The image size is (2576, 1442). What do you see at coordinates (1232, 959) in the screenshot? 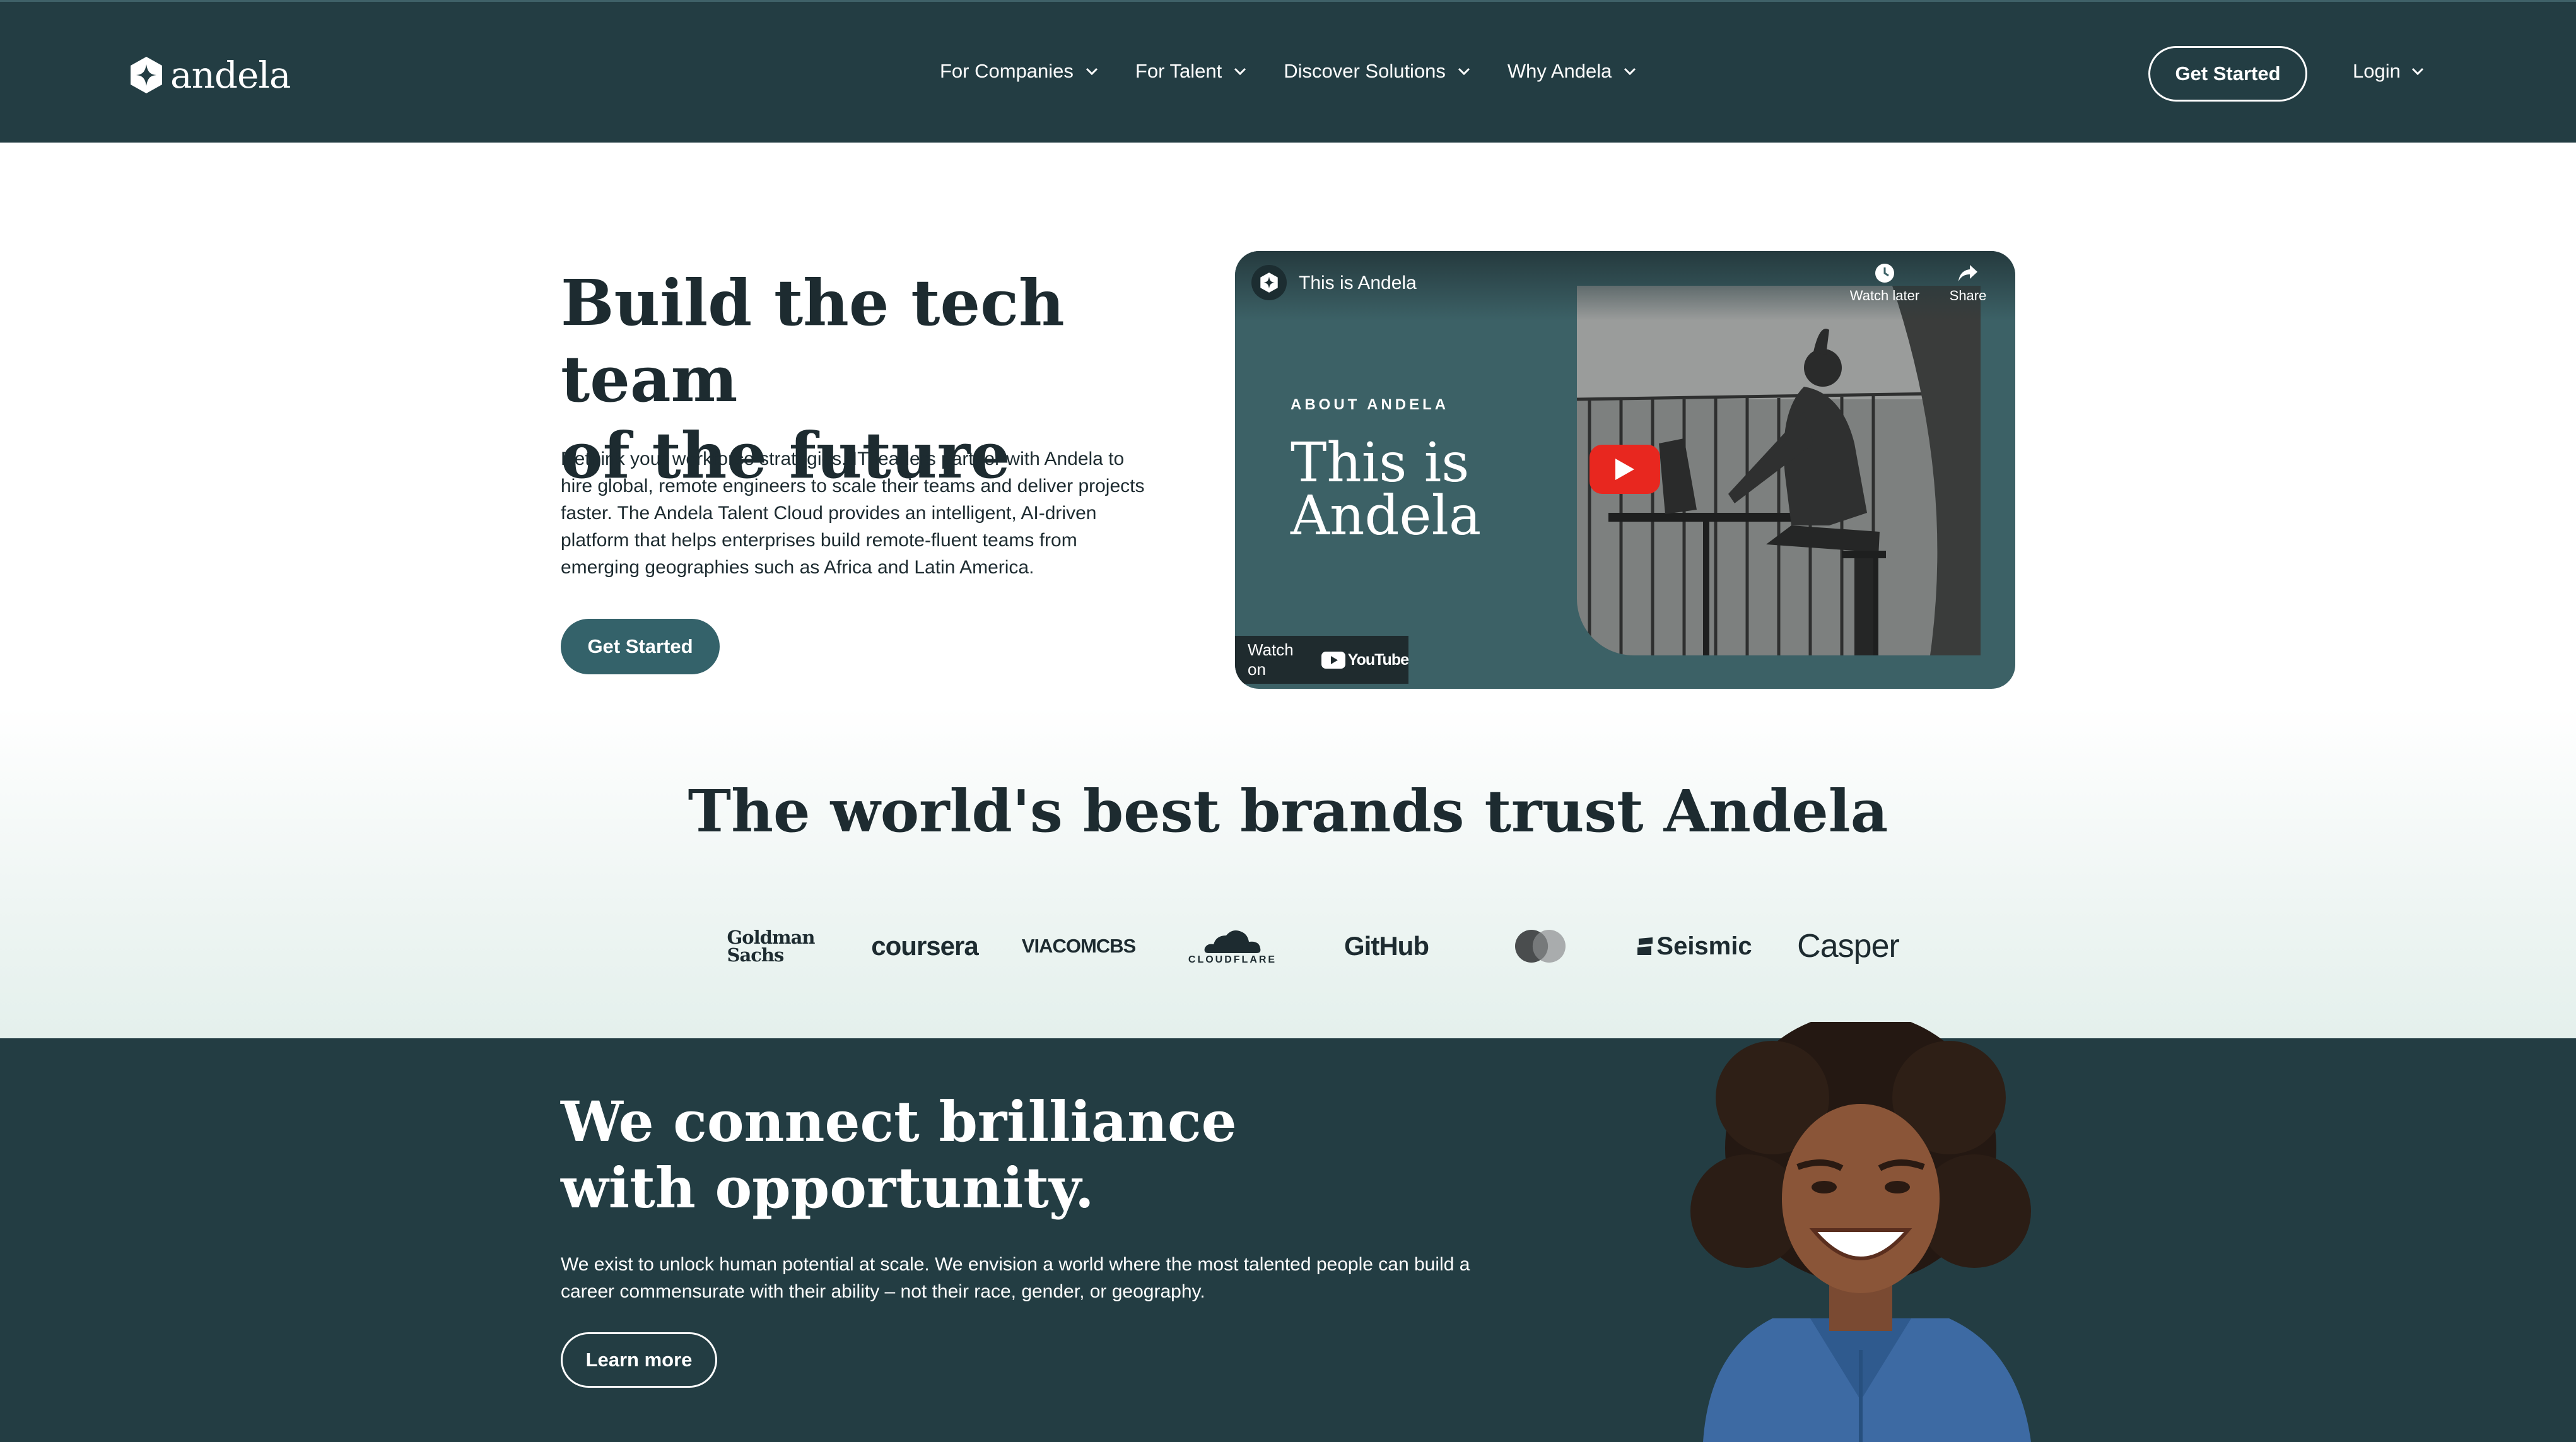
I see `logo-text: CLOUDFLARE` at bounding box center [1232, 959].